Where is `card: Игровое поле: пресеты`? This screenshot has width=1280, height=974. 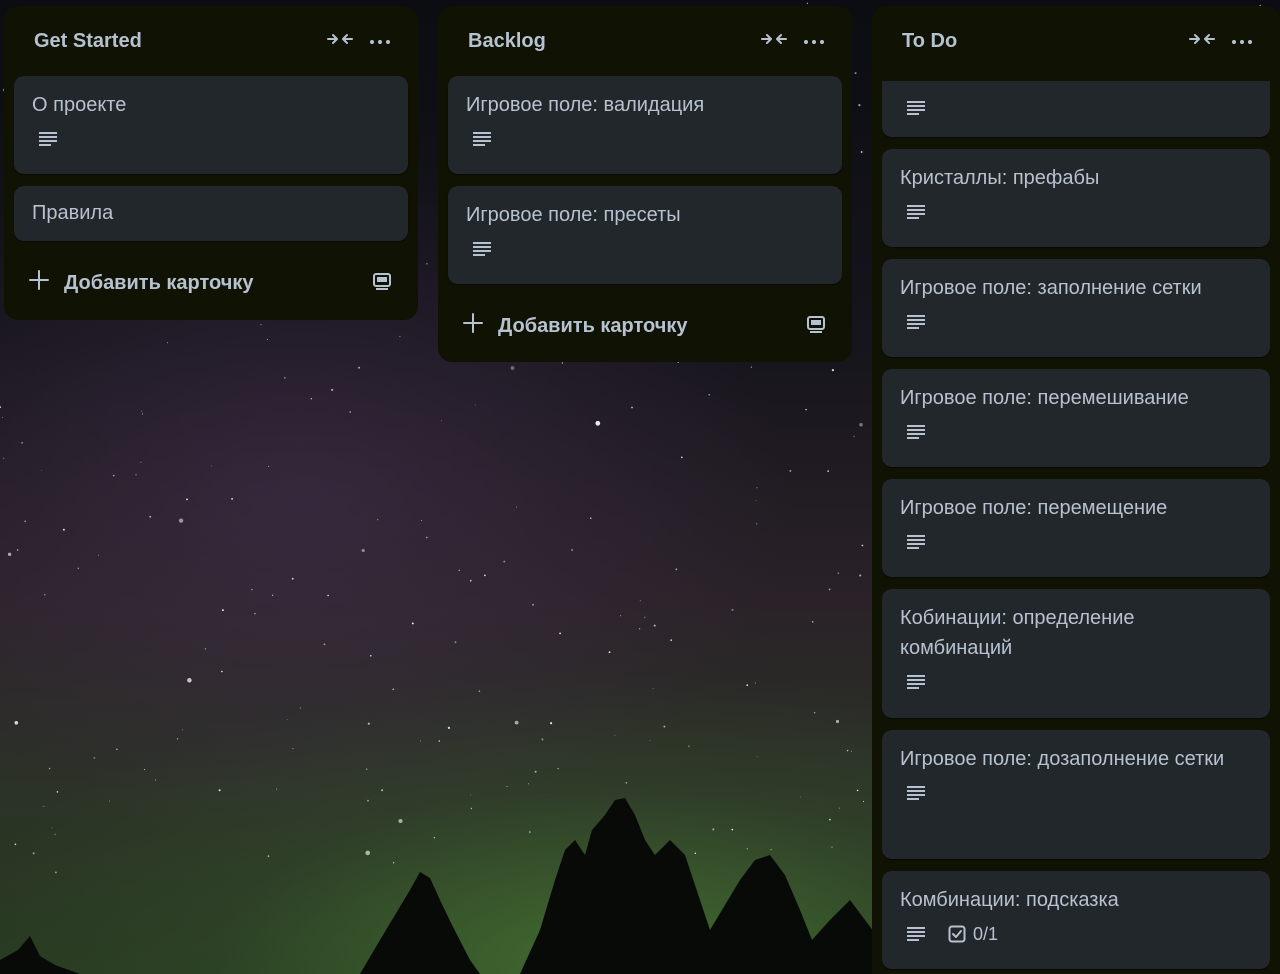
card: Игровое поле: пресеты is located at coordinates (645, 235).